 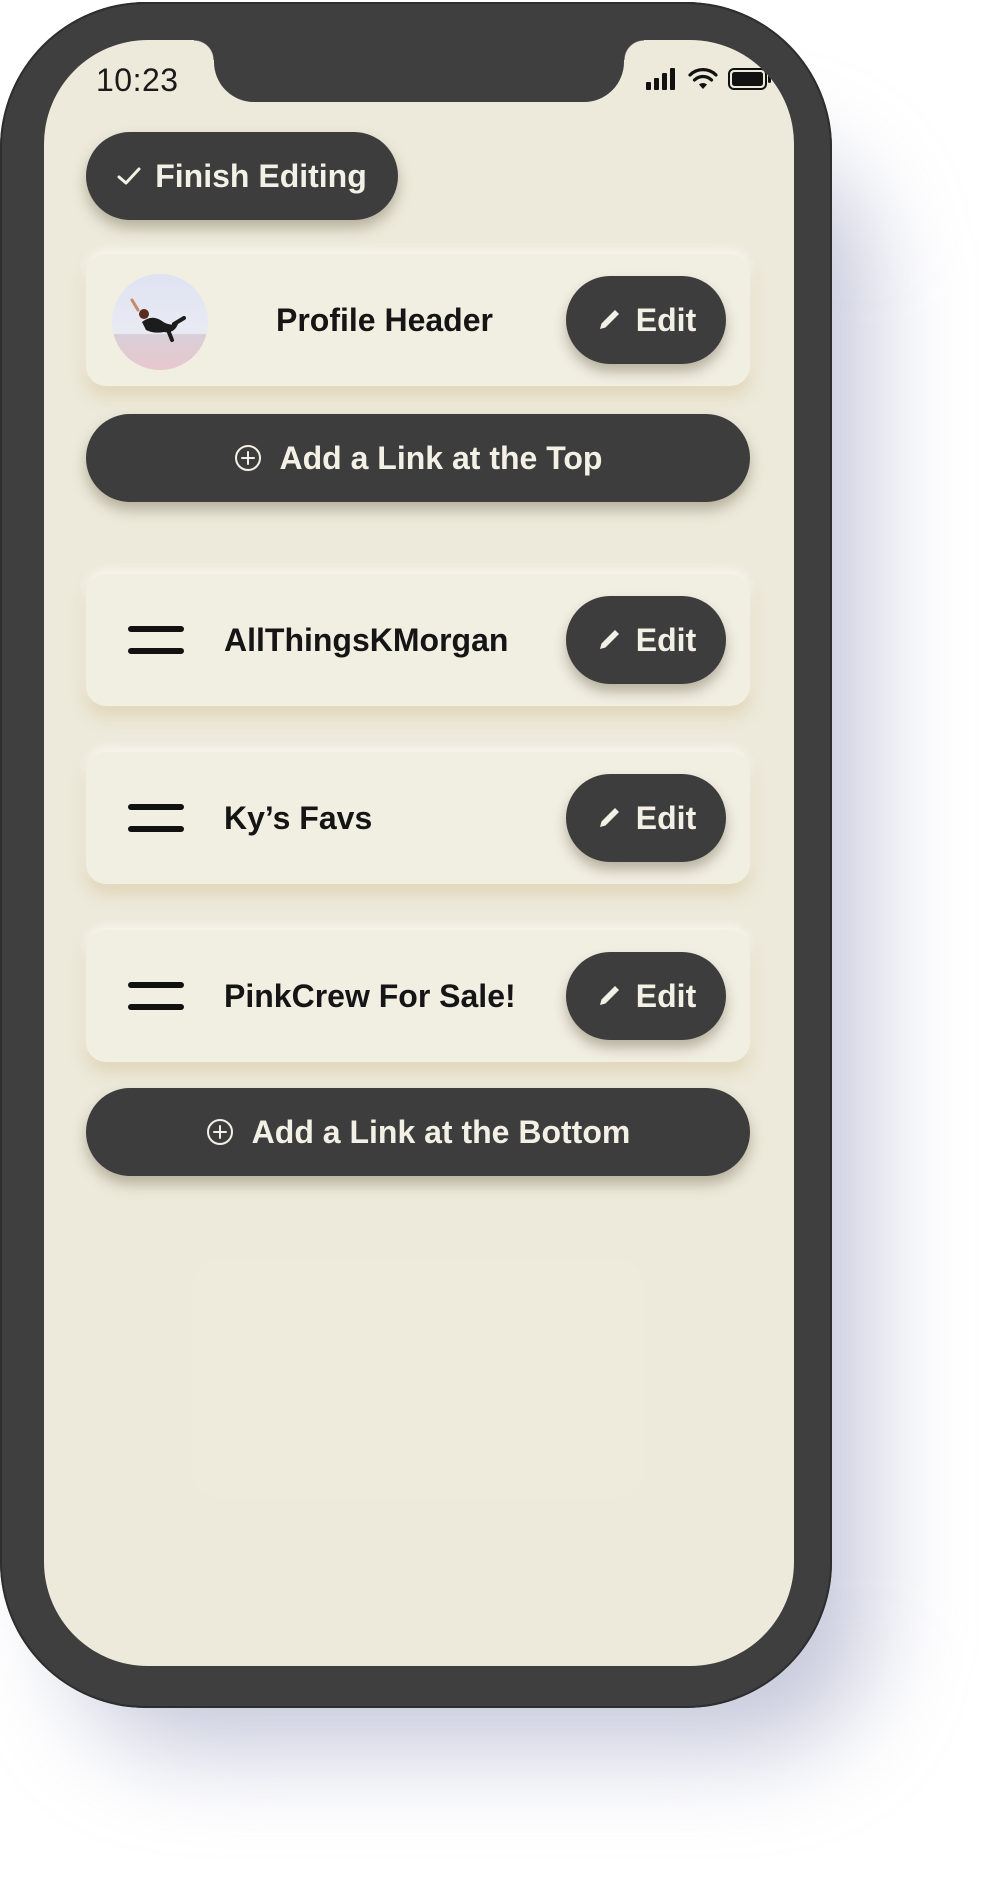 I want to click on finish-editing-button: Finish Editing, so click(x=242, y=176).